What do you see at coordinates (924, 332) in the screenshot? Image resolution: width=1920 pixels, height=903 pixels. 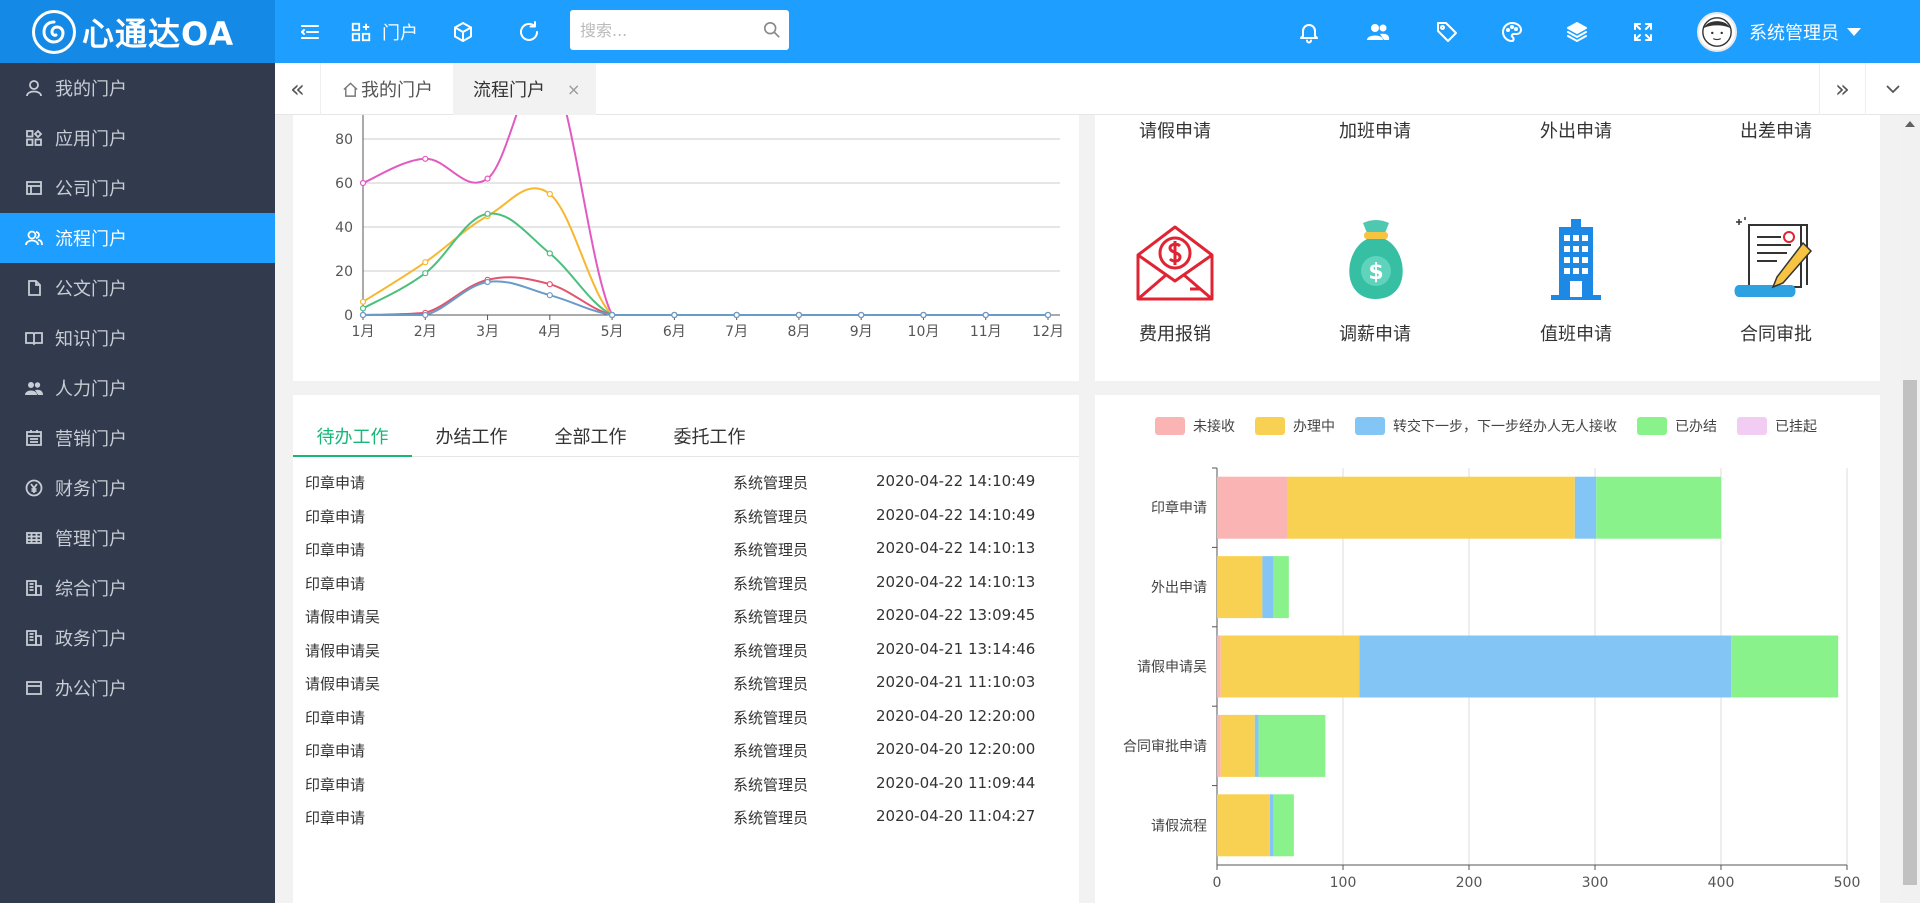 I see `x-tick-label: 10月` at bounding box center [924, 332].